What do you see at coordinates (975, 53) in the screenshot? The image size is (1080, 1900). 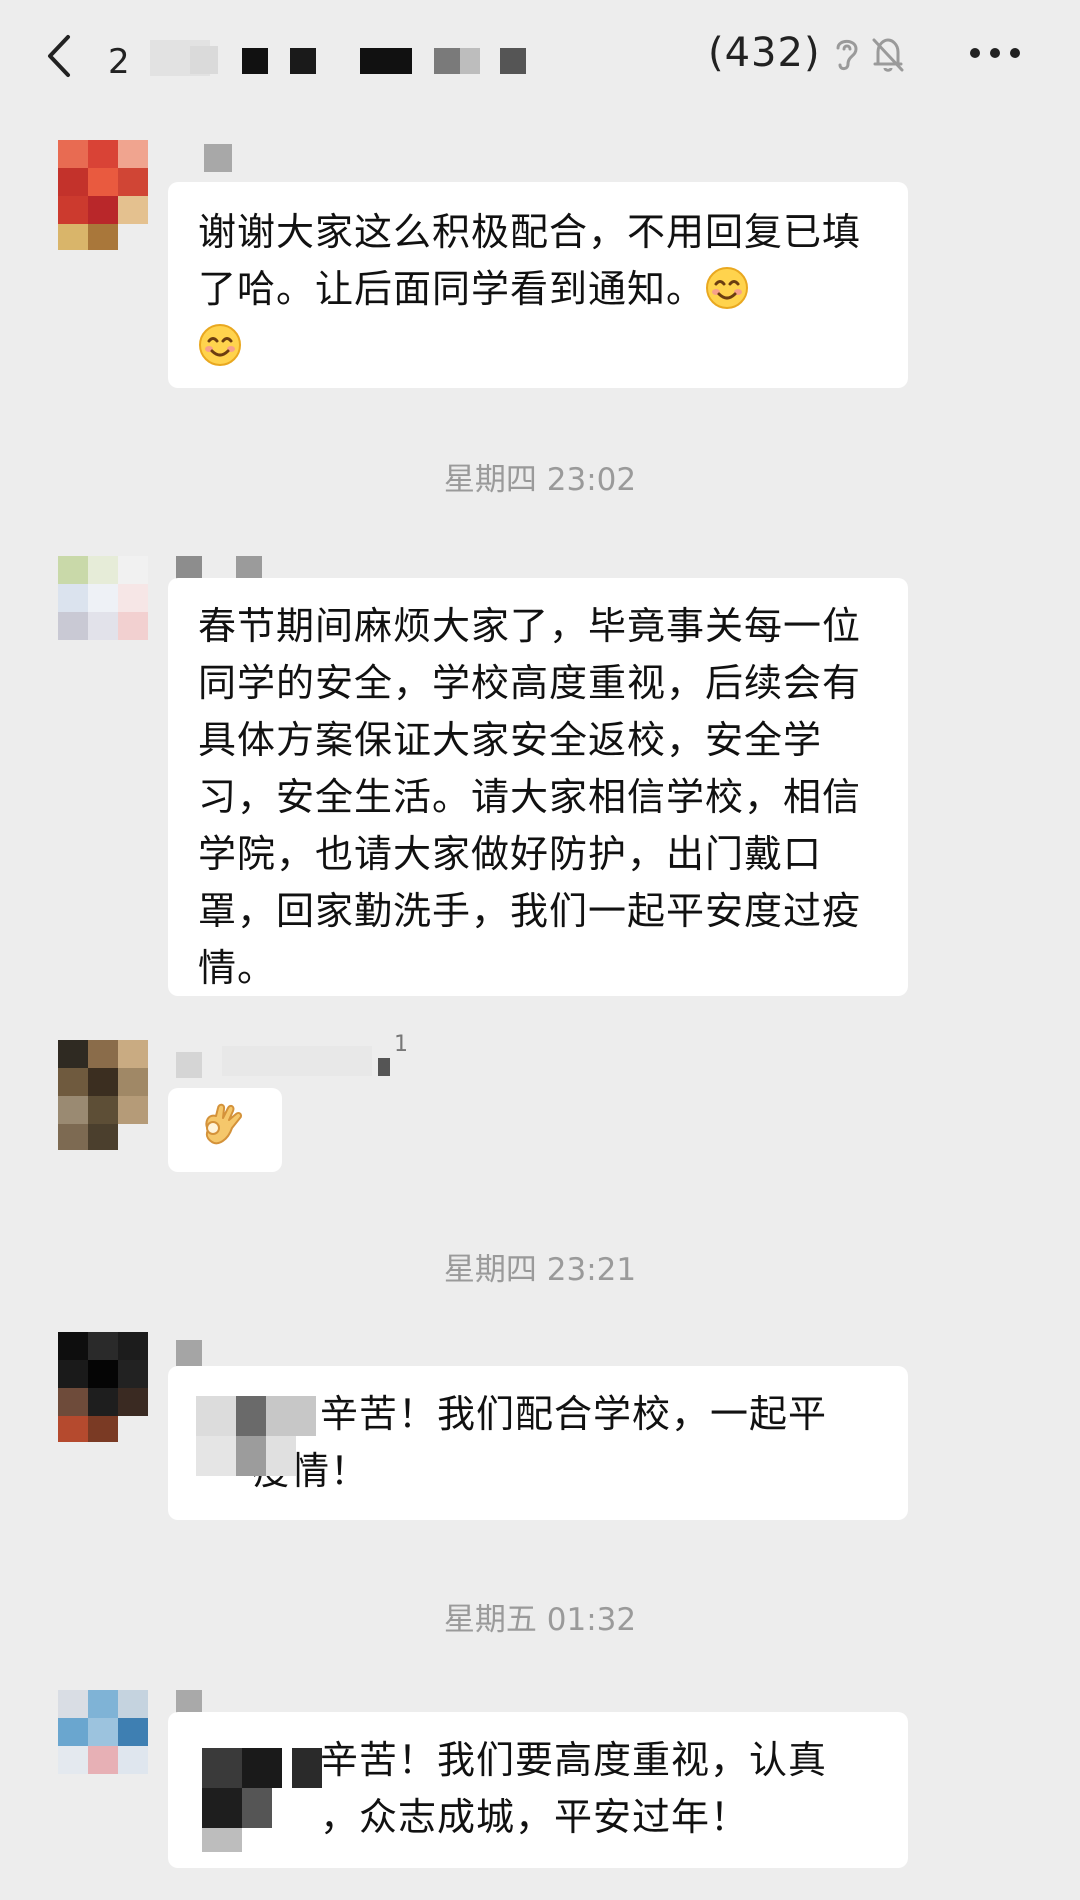 I see `more-dots-icon` at bounding box center [975, 53].